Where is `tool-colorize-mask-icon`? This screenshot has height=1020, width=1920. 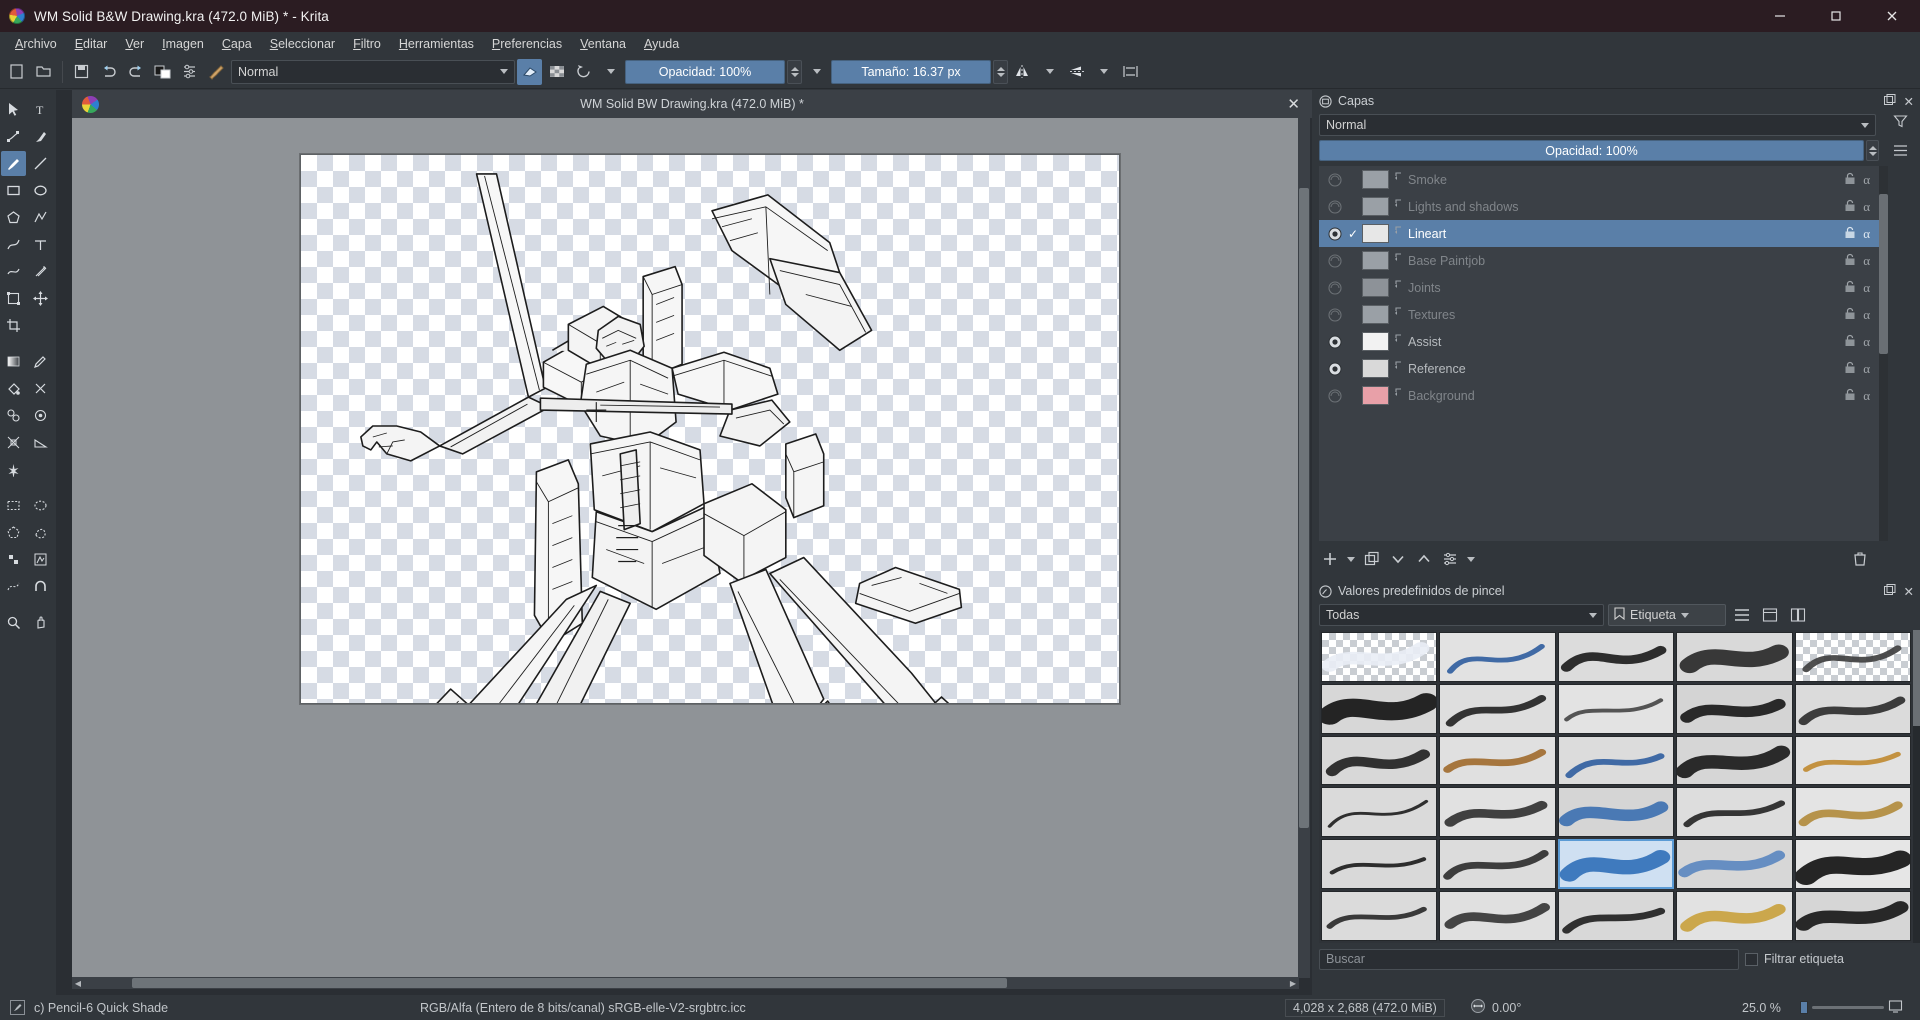 tool-colorize-mask-icon is located at coordinates (13, 415).